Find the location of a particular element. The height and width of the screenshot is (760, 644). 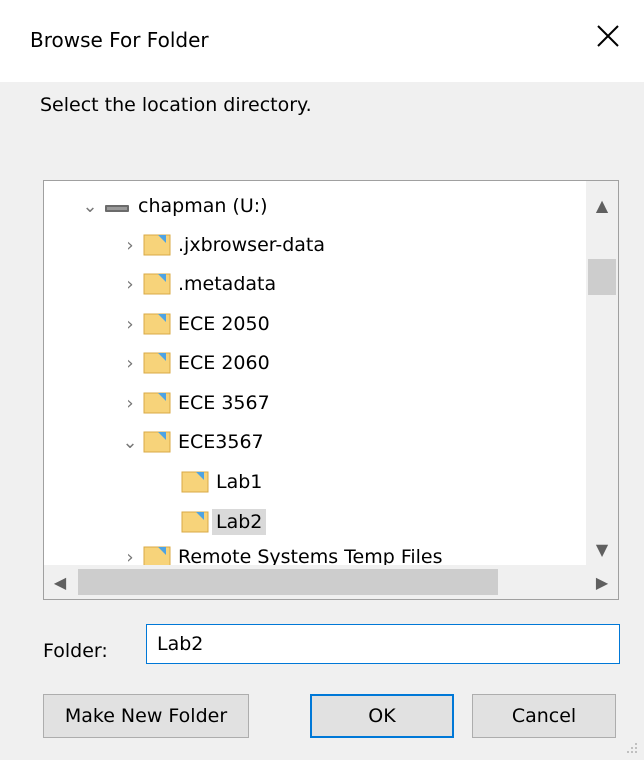

horizontal-scrollbar: ◀ ▶ is located at coordinates (331, 582).